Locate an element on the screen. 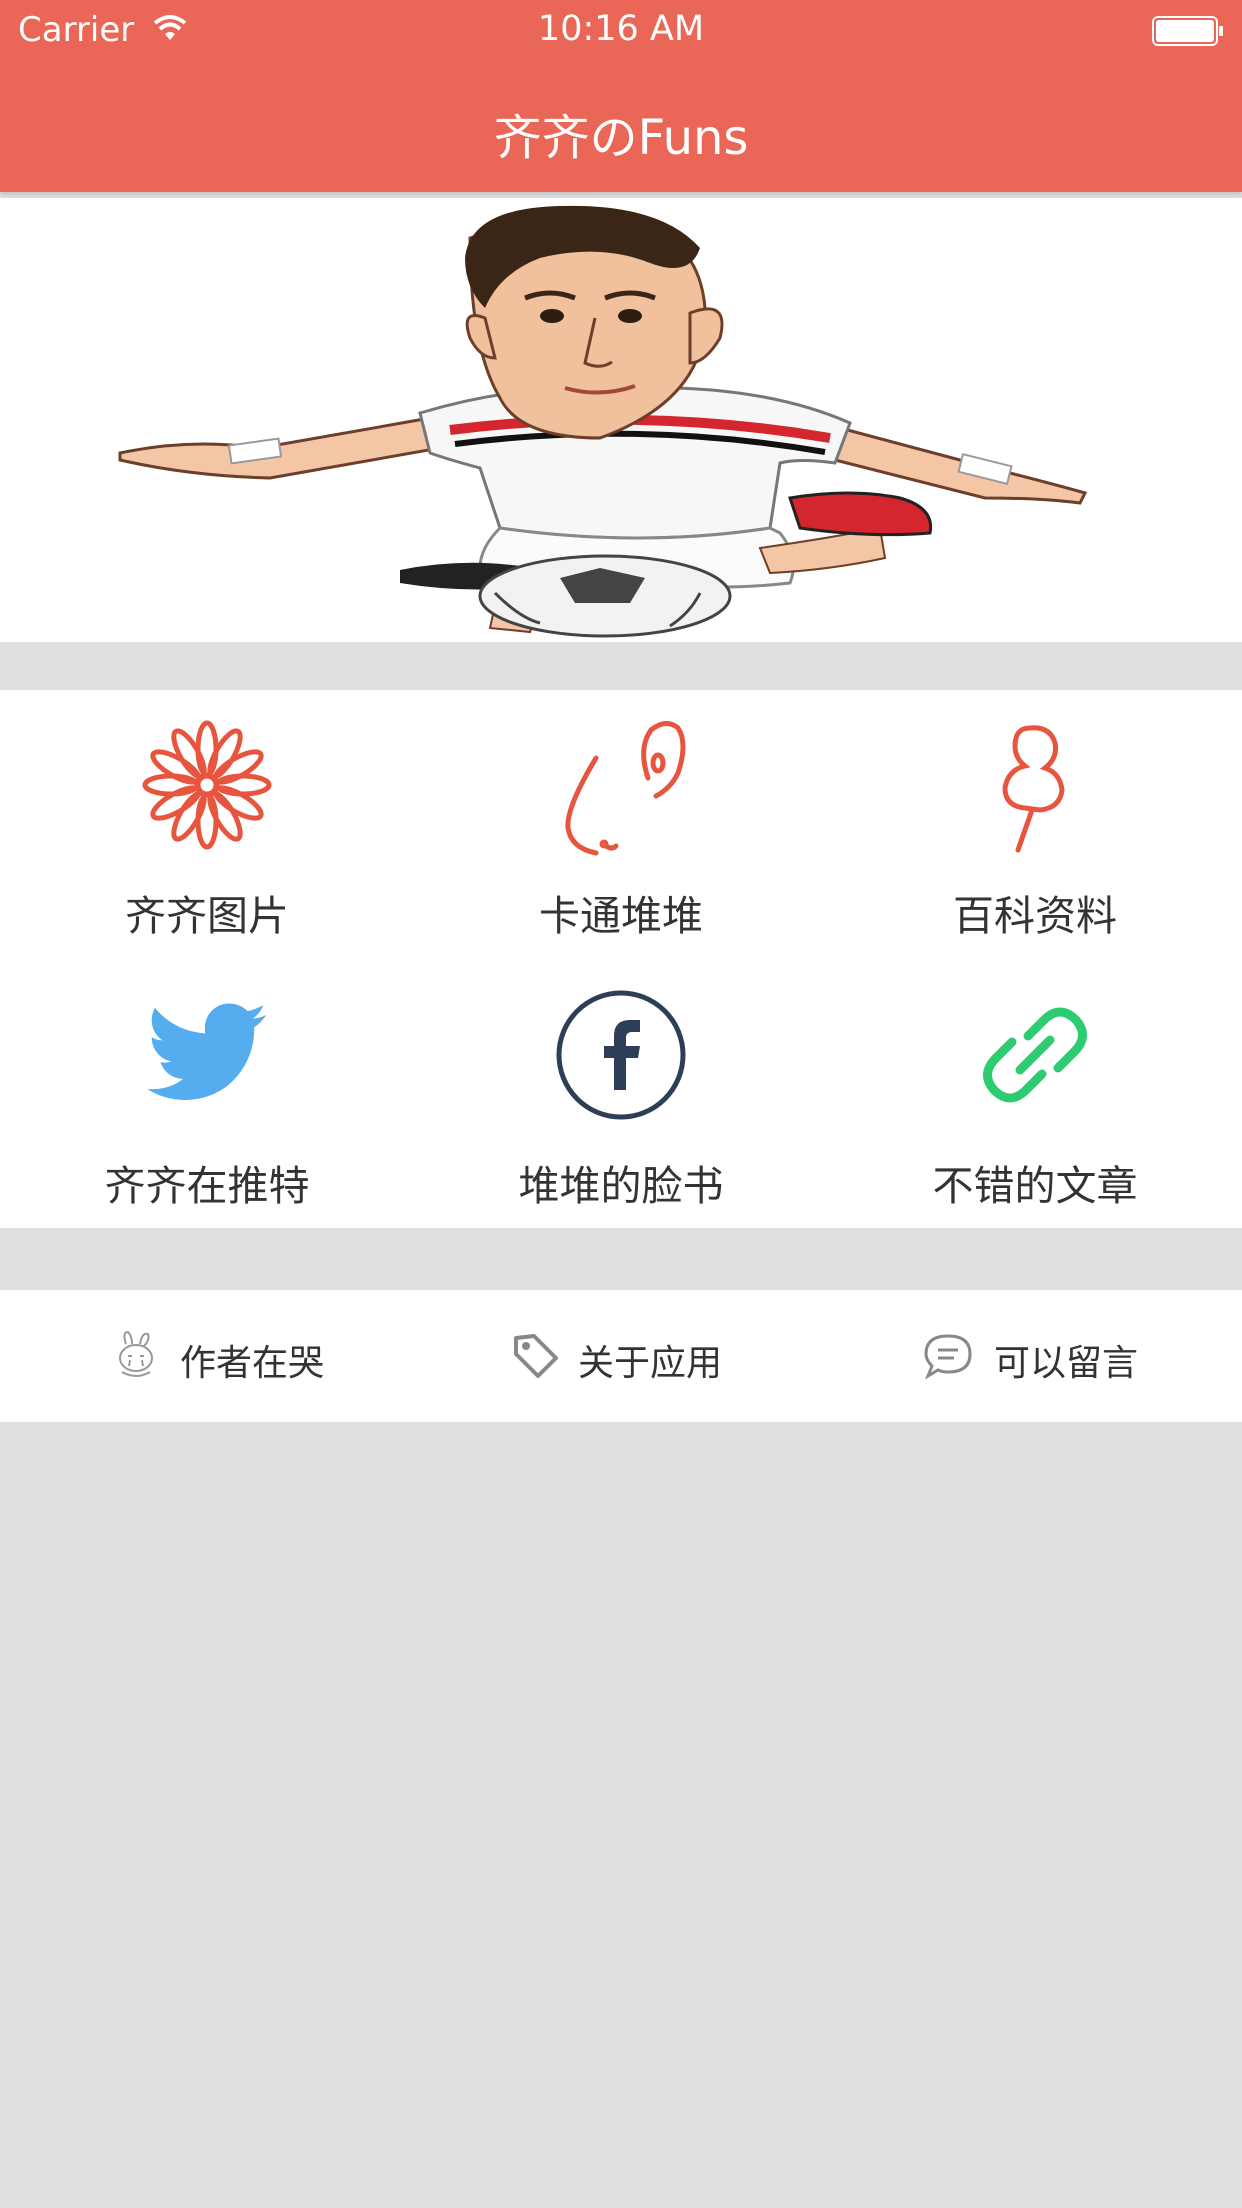 This screenshot has width=1242, height=2208. twitter-icon is located at coordinates (207, 1051).